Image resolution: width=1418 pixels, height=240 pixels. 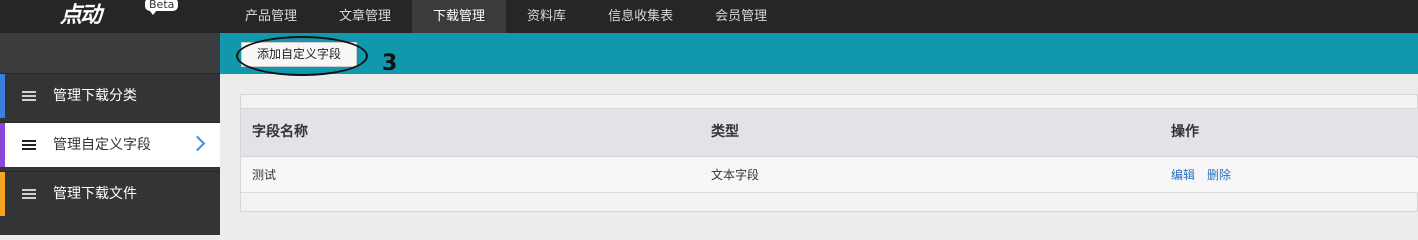 I want to click on nav-item-forms: 信息收集表, so click(x=640, y=16).